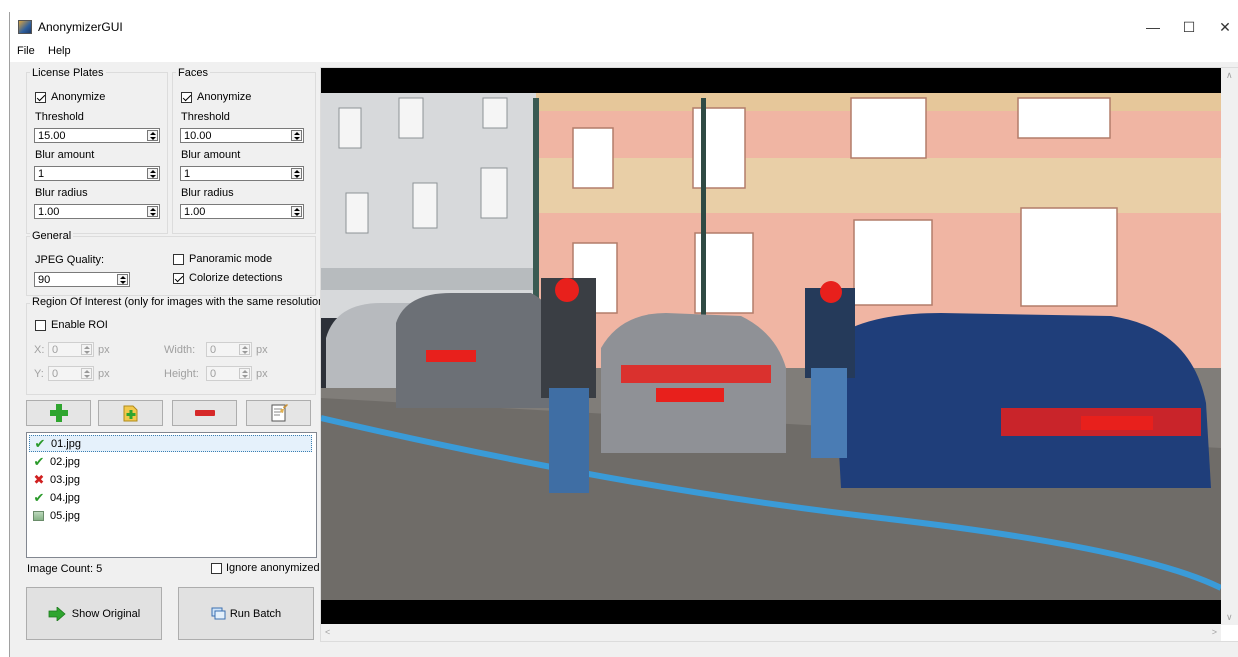 The image size is (1238, 657). Describe the element at coordinates (1220, 27) in the screenshot. I see `close-button: ✕` at that location.